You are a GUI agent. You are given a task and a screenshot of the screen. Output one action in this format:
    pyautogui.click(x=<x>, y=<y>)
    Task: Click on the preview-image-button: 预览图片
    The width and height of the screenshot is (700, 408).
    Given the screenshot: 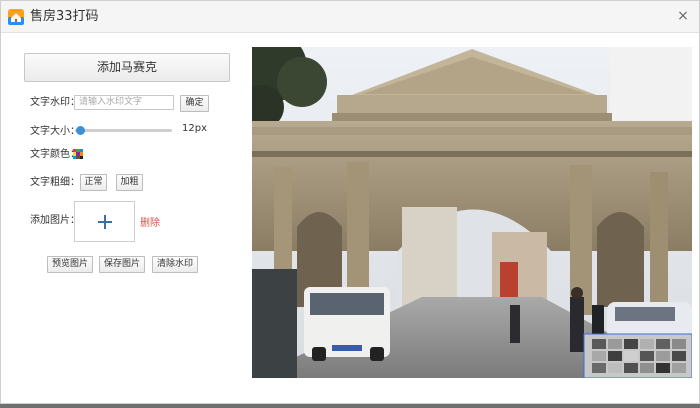 What is the action you would take?
    pyautogui.click(x=70, y=264)
    